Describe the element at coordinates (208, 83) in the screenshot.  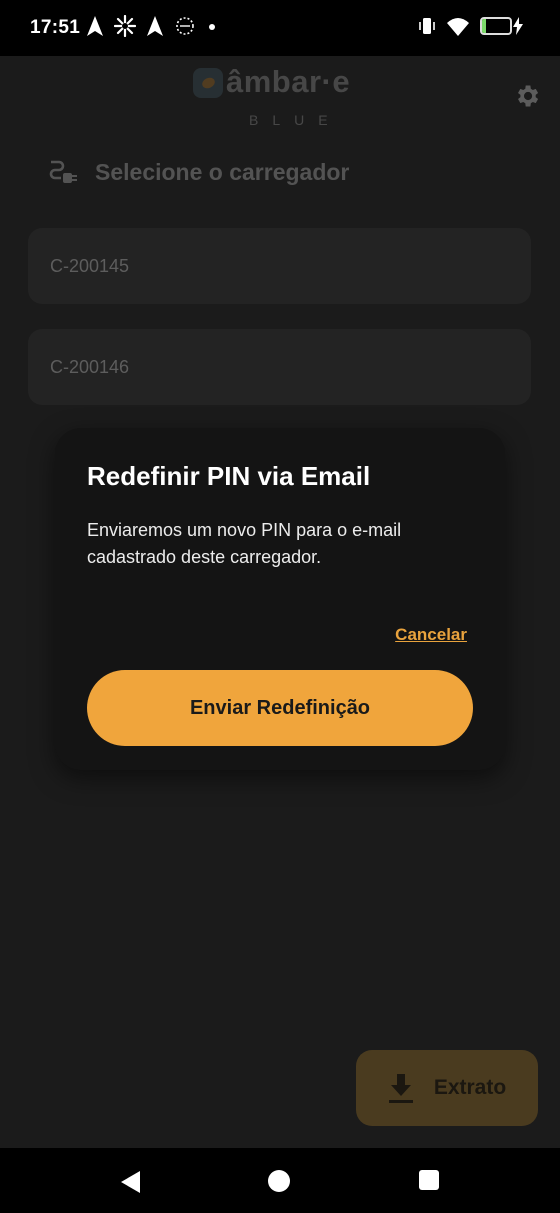
I see `logo-mark-icon` at that location.